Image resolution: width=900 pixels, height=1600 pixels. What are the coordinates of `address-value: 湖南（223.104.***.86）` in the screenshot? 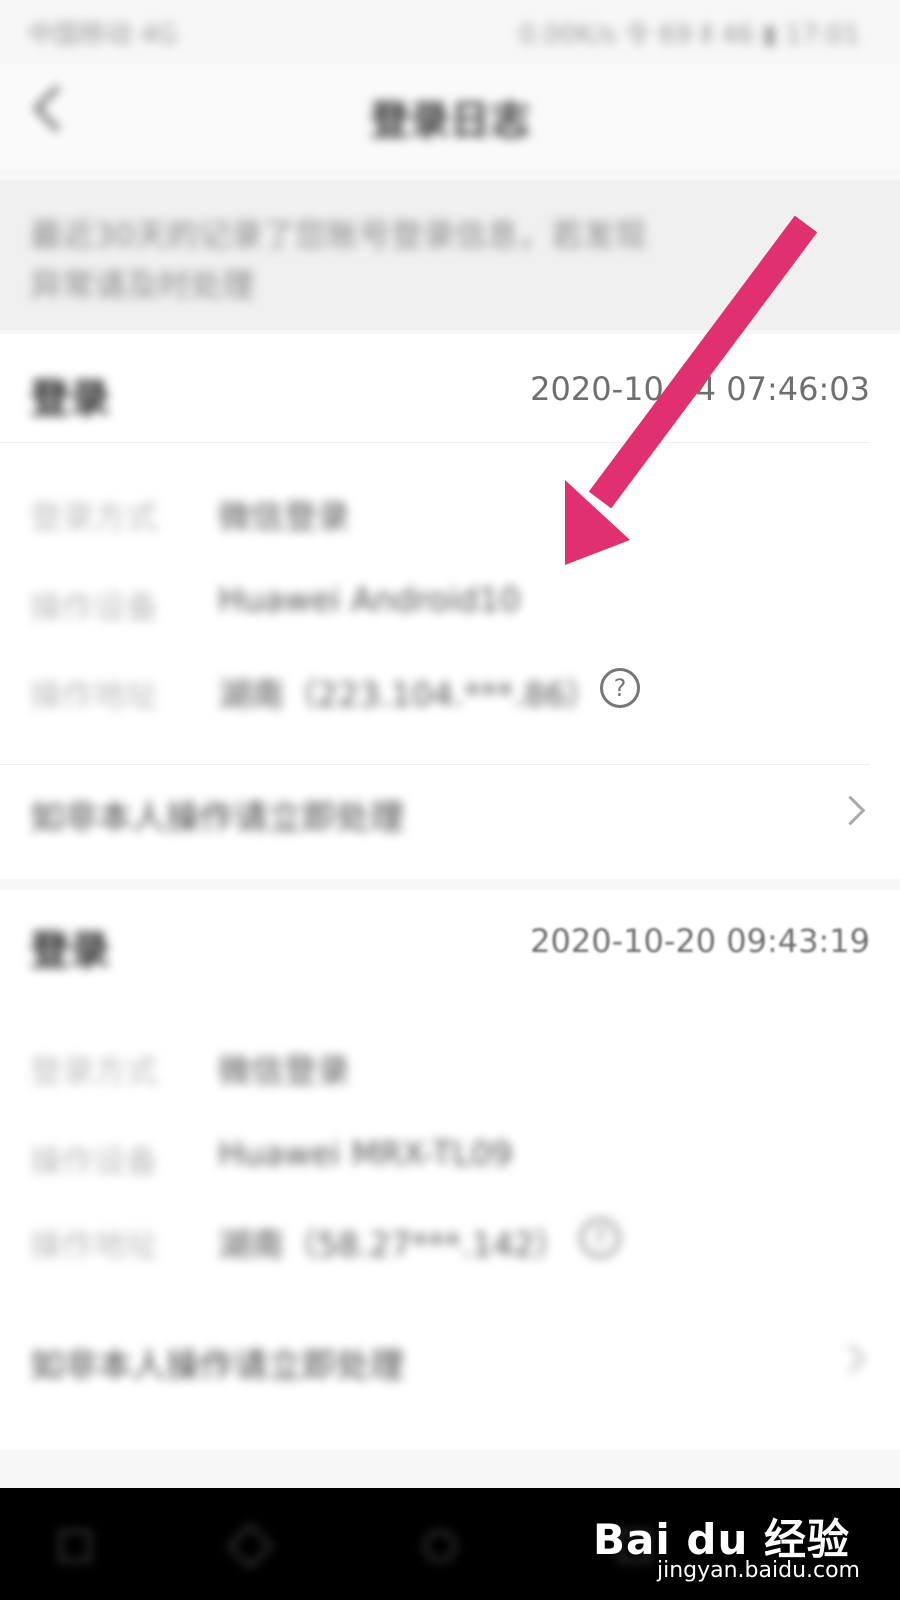 It's located at (408, 694).